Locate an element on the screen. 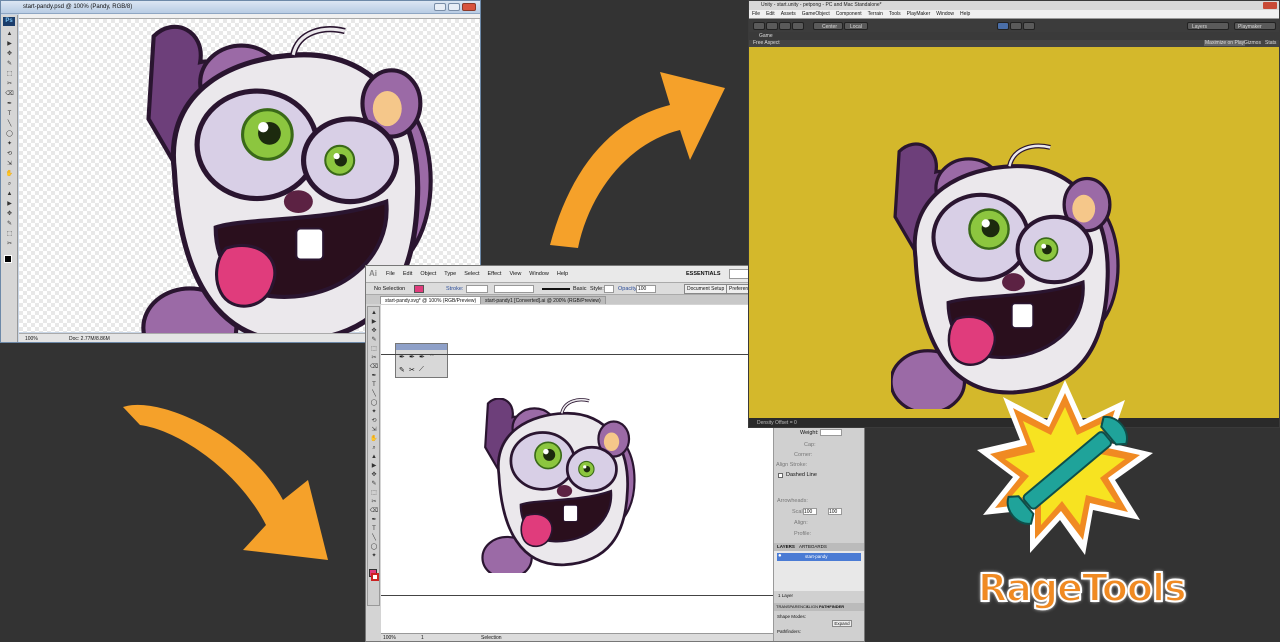 The width and height of the screenshot is (1280, 642). menu-object: Object is located at coordinates (428, 274).